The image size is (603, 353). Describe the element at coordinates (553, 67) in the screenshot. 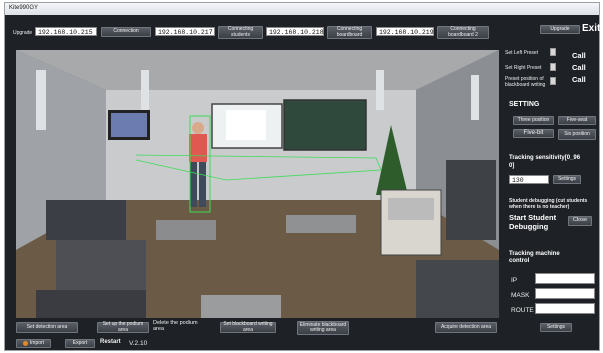

I see `right-preset-toggle` at that location.